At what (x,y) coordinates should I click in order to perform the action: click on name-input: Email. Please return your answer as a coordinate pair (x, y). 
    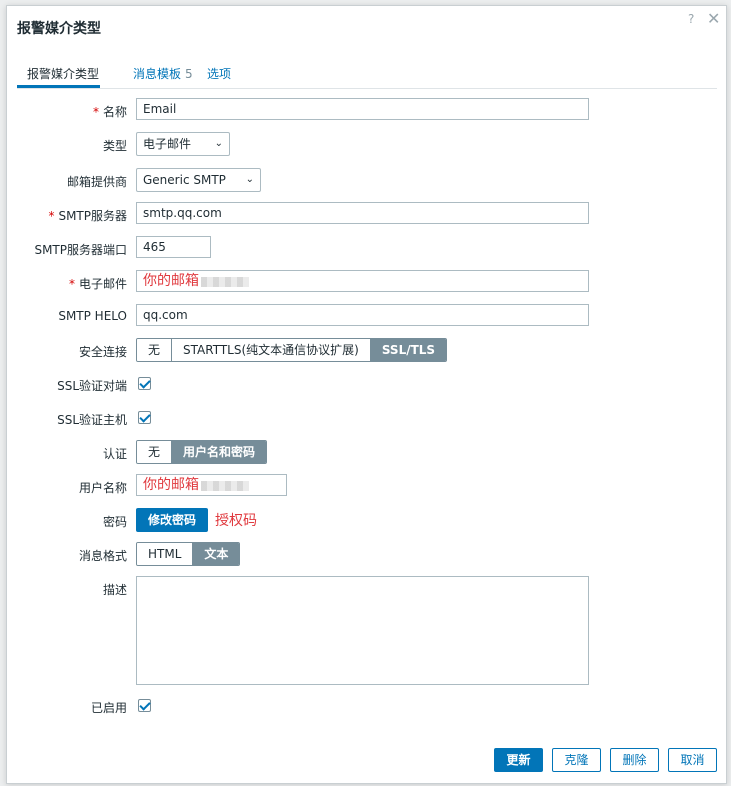
    Looking at the image, I should click on (362, 109).